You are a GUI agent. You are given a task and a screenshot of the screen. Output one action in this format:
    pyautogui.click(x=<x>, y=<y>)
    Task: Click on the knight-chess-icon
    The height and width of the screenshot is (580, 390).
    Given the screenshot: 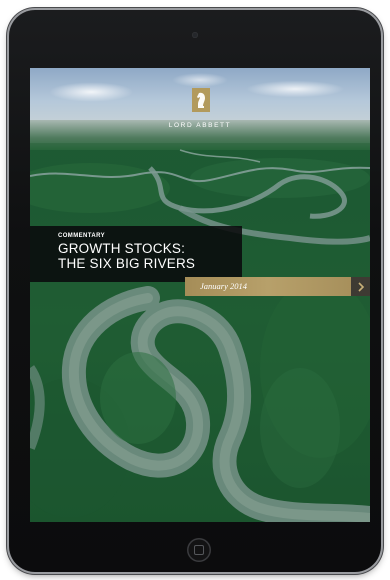 What is the action you would take?
    pyautogui.click(x=201, y=100)
    